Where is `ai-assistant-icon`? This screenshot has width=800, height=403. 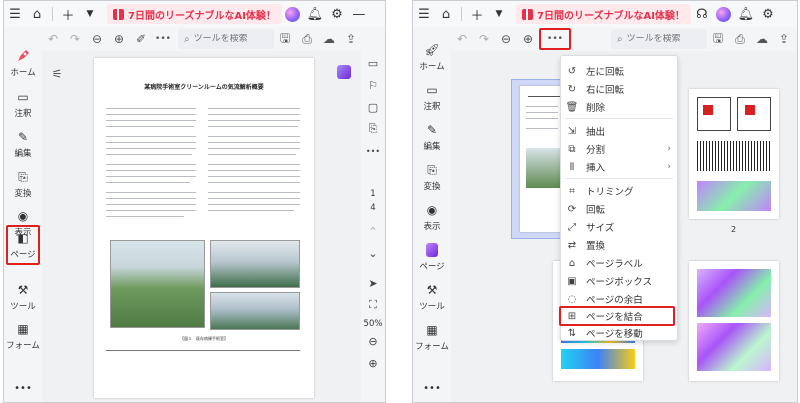
ai-assistant-icon is located at coordinates (344, 72).